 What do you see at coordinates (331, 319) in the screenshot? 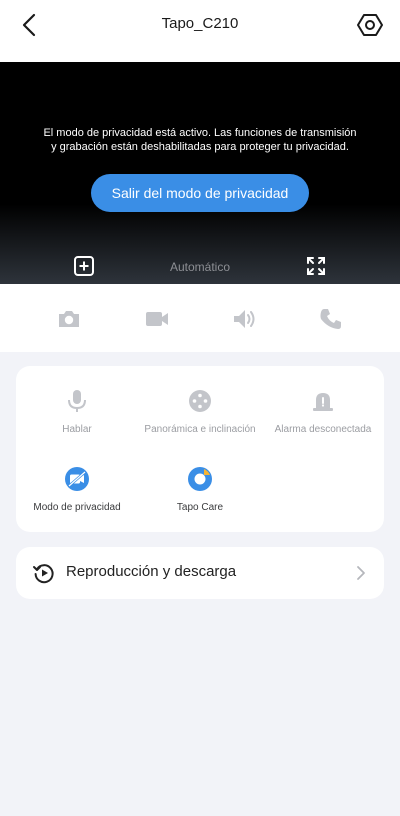
I see `phone-icon` at bounding box center [331, 319].